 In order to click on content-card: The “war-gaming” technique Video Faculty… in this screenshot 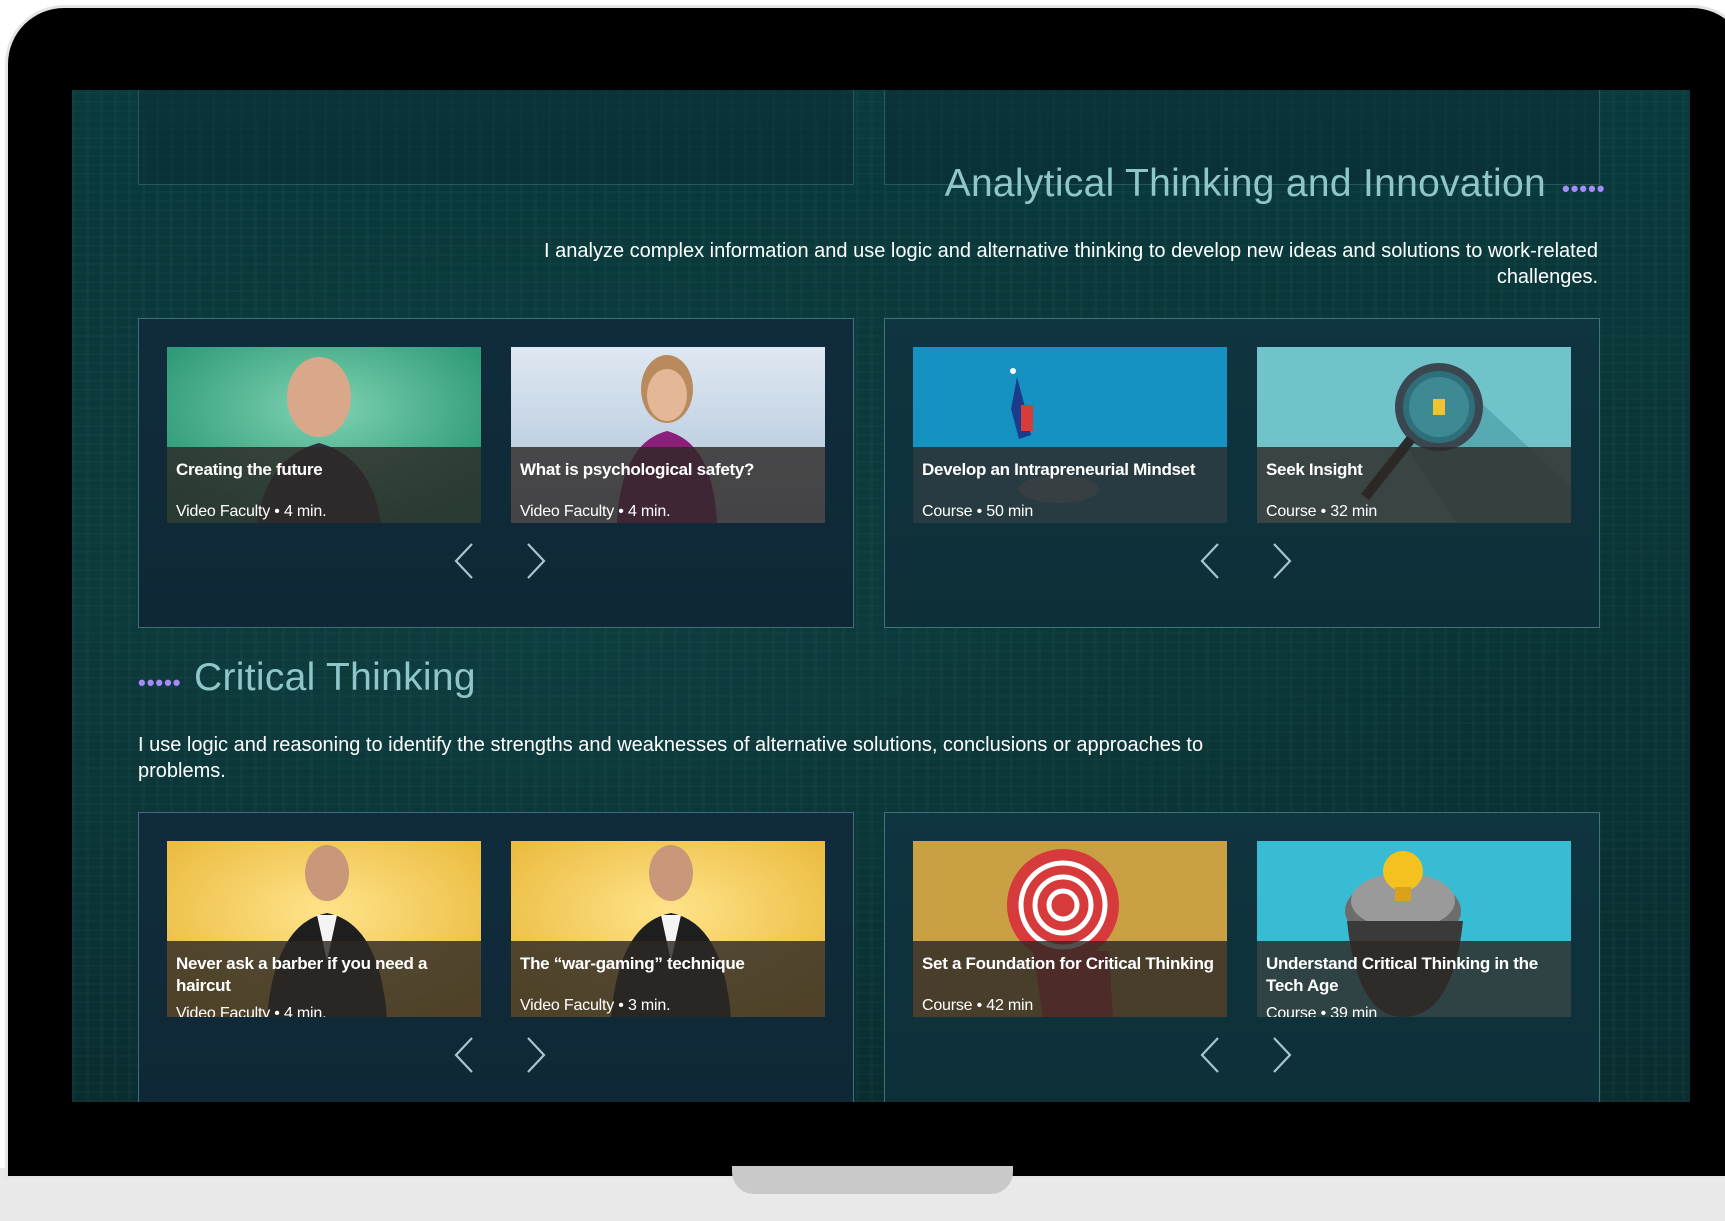, I will do `click(668, 929)`.